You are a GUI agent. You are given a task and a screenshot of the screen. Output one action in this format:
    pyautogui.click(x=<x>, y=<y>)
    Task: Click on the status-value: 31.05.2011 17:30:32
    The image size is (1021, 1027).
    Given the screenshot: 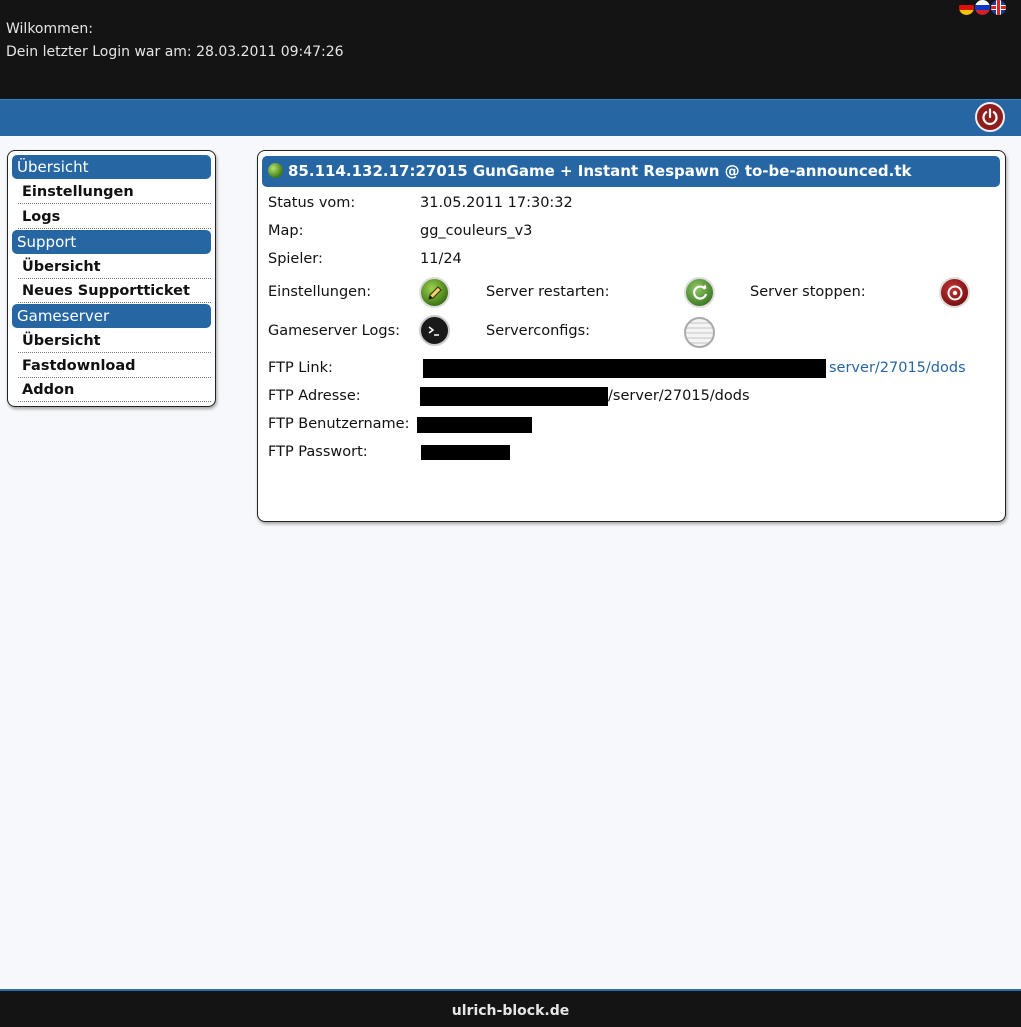 What is the action you would take?
    pyautogui.click(x=496, y=203)
    